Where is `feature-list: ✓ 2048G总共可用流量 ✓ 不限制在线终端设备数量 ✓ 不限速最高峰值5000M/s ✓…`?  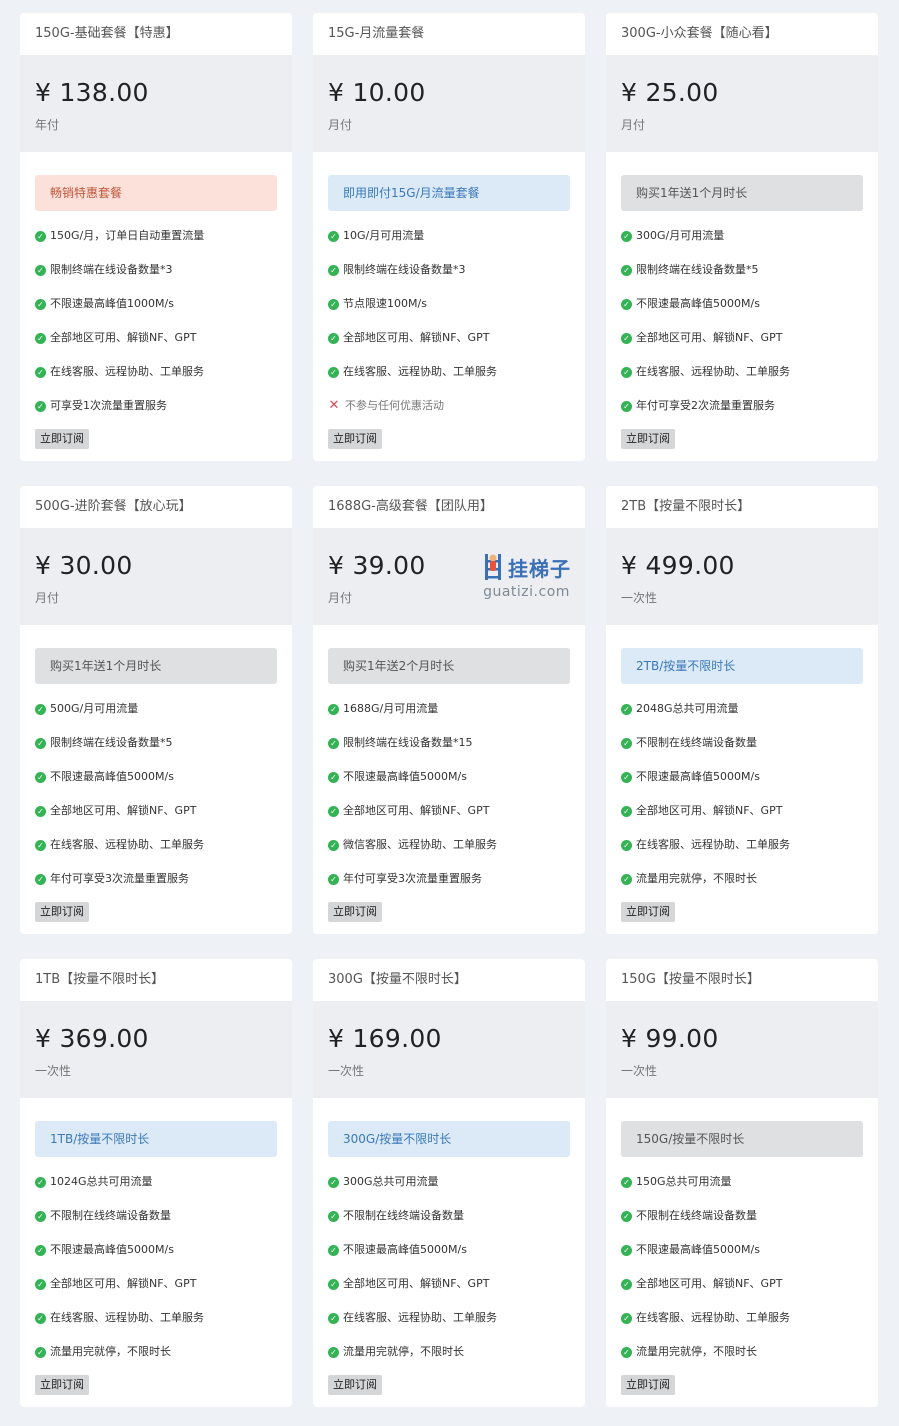 feature-list: ✓ 2048G总共可用流量 ✓ 不限制在线终端设备数量 ✓ 不限速最高峰值5000M/s ✓… is located at coordinates (742, 794).